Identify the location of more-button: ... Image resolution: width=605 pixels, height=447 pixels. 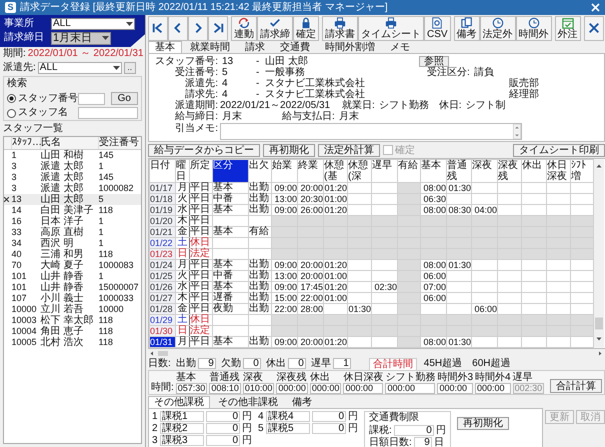
(130, 68).